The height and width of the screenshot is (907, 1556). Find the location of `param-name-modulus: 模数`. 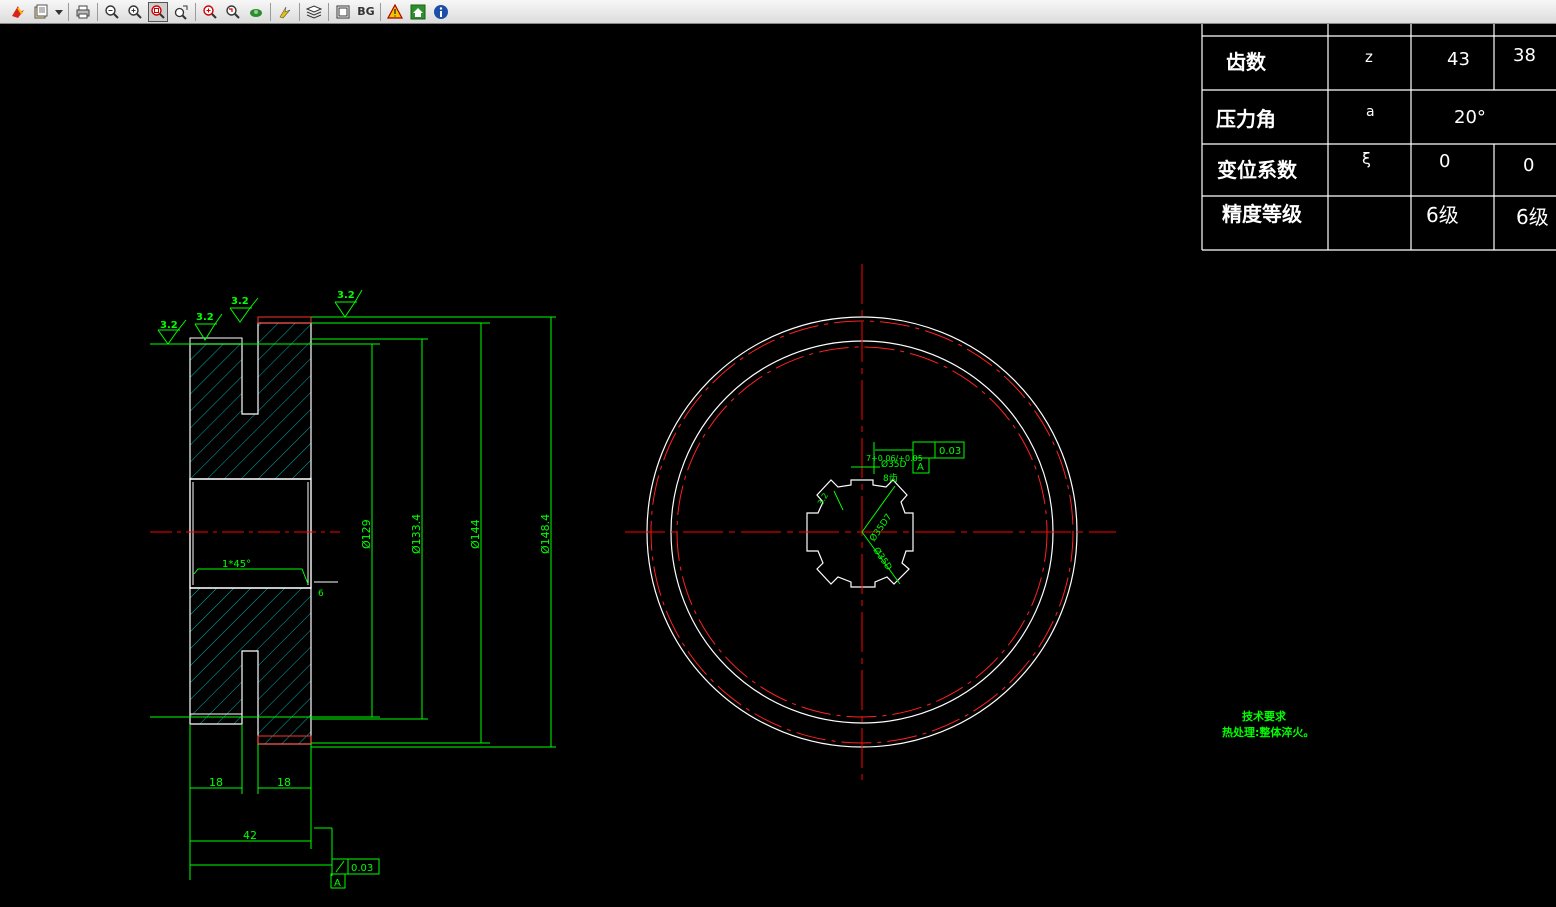

param-name-modulus: 模数 is located at coordinates (1246, 24).